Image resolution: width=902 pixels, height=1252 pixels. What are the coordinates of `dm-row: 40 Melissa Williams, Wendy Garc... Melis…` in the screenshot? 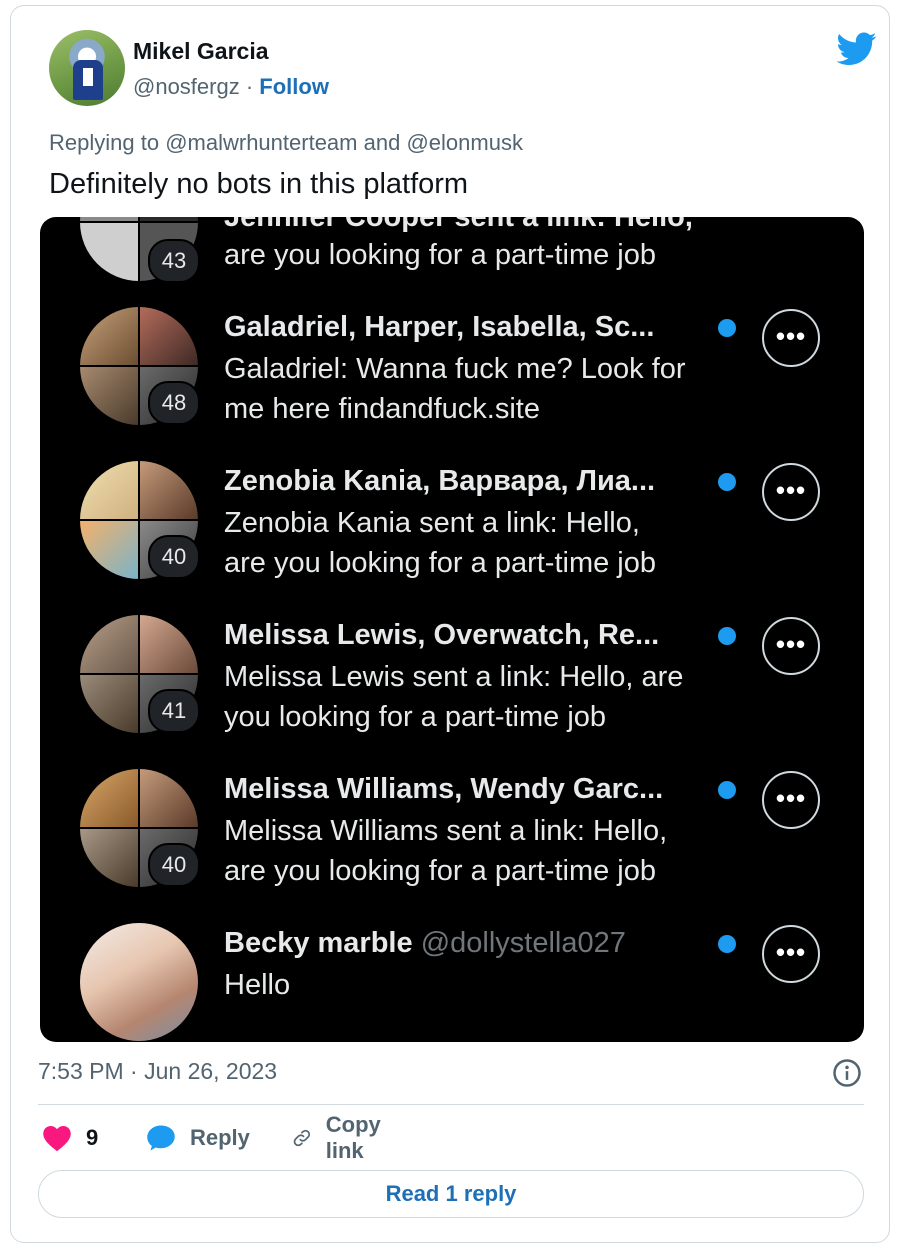 It's located at (452, 834).